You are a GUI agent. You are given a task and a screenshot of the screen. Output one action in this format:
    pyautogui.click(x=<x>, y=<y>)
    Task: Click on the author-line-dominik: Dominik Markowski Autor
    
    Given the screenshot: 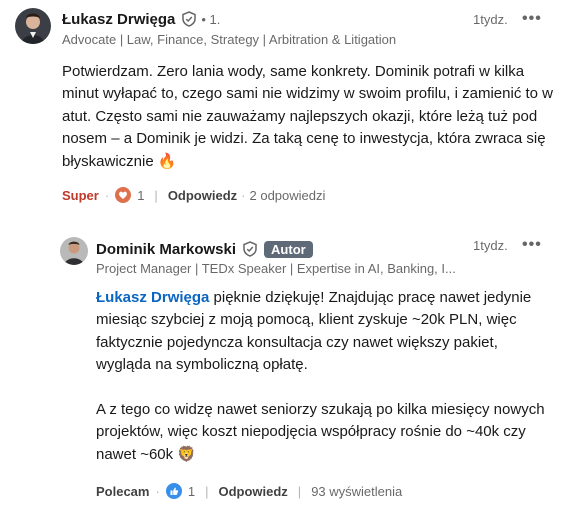 What is the action you would take?
    pyautogui.click(x=204, y=249)
    